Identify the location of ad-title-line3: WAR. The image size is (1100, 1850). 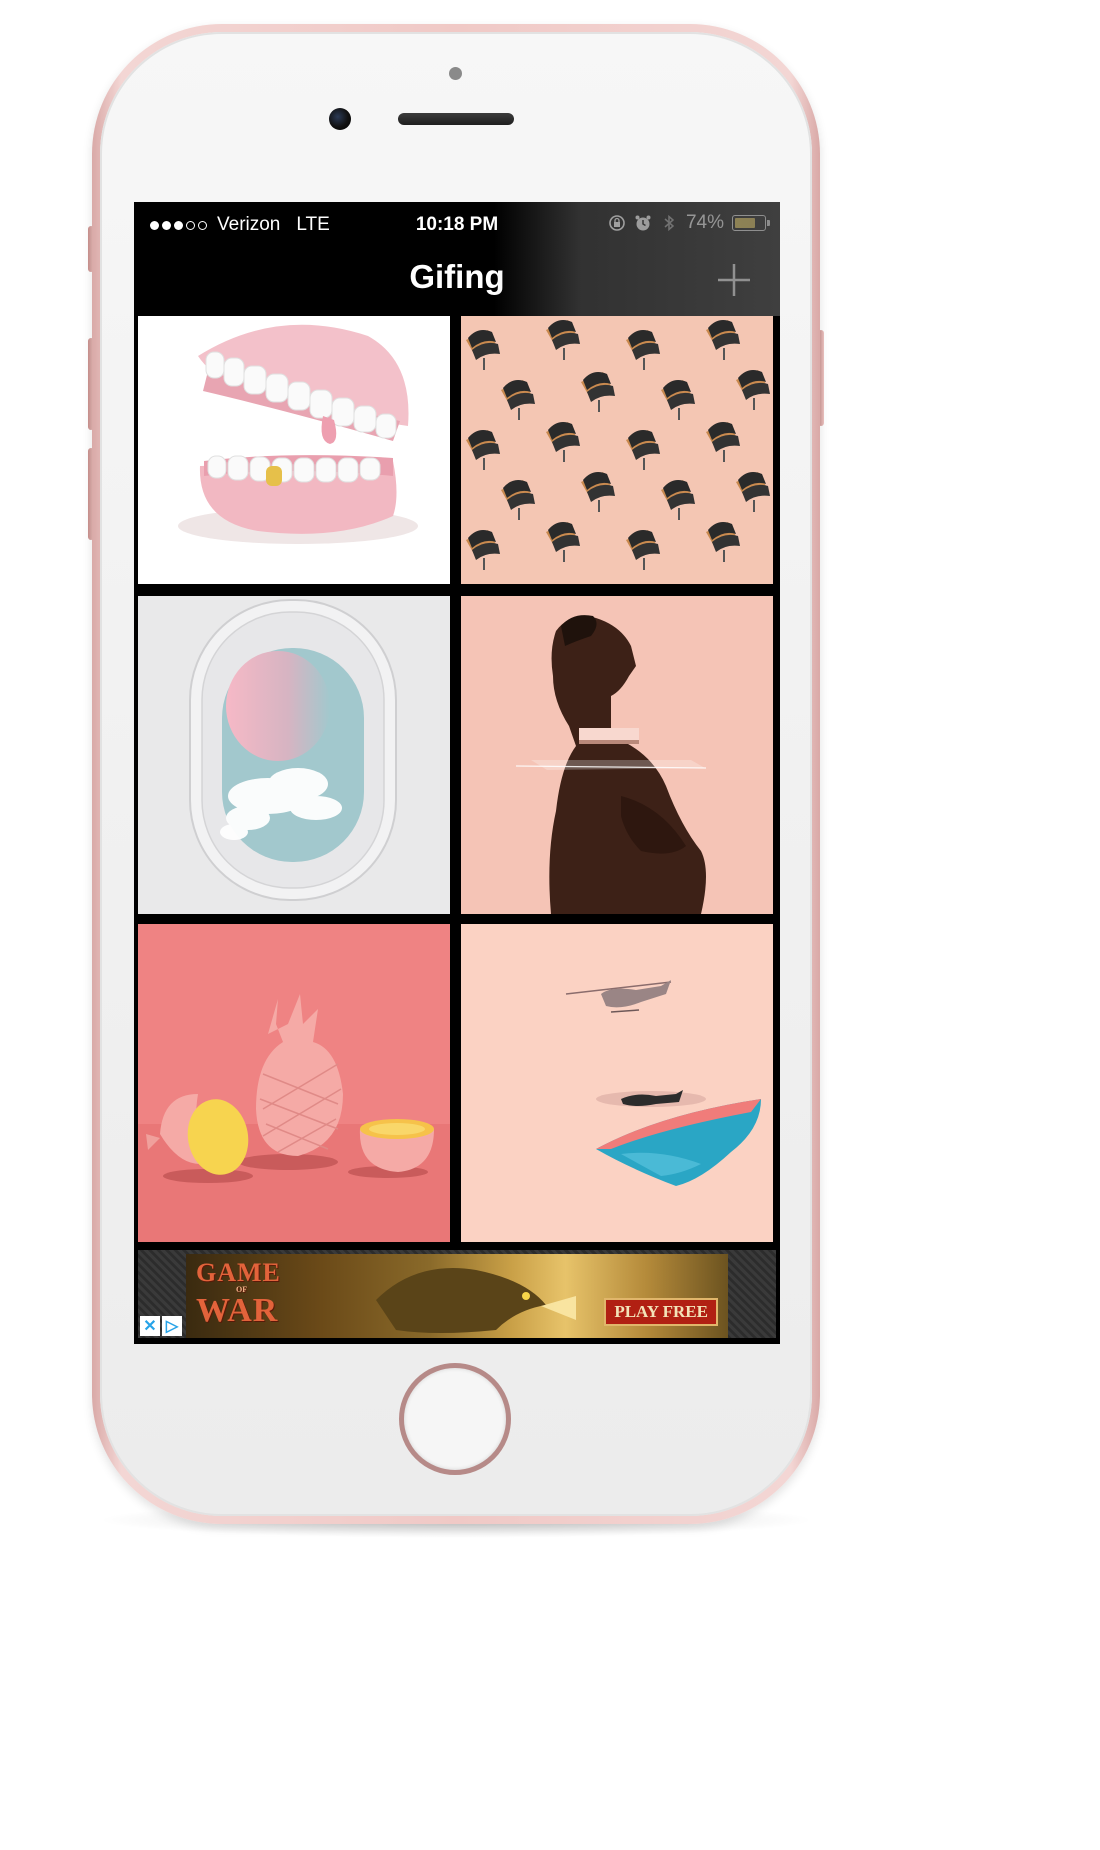
(237, 1310).